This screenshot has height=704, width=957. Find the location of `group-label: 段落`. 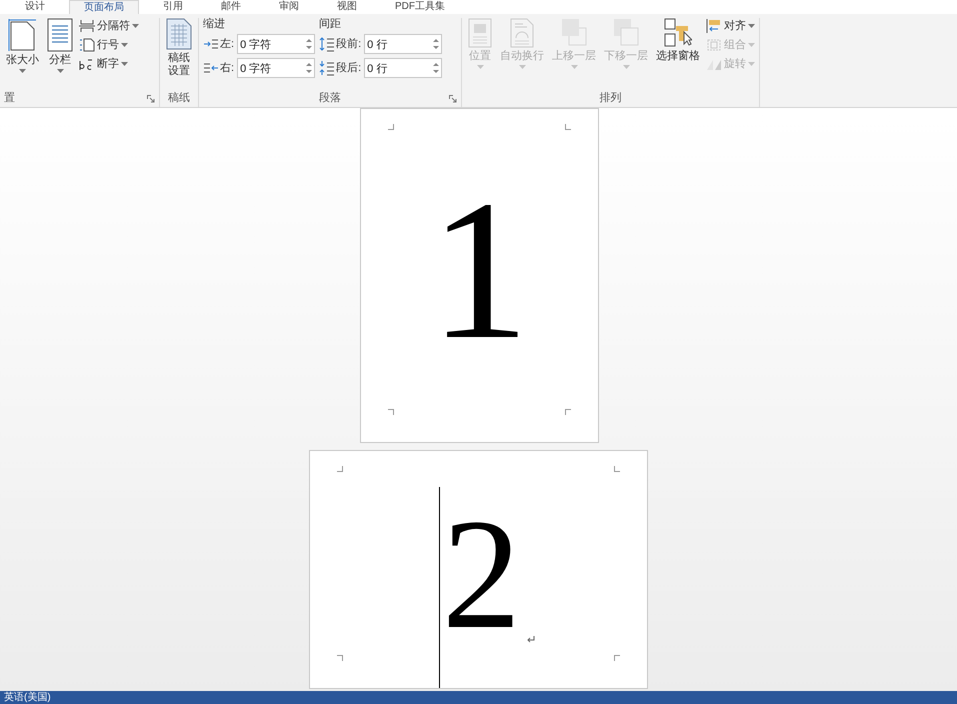

group-label: 段落 is located at coordinates (330, 98).